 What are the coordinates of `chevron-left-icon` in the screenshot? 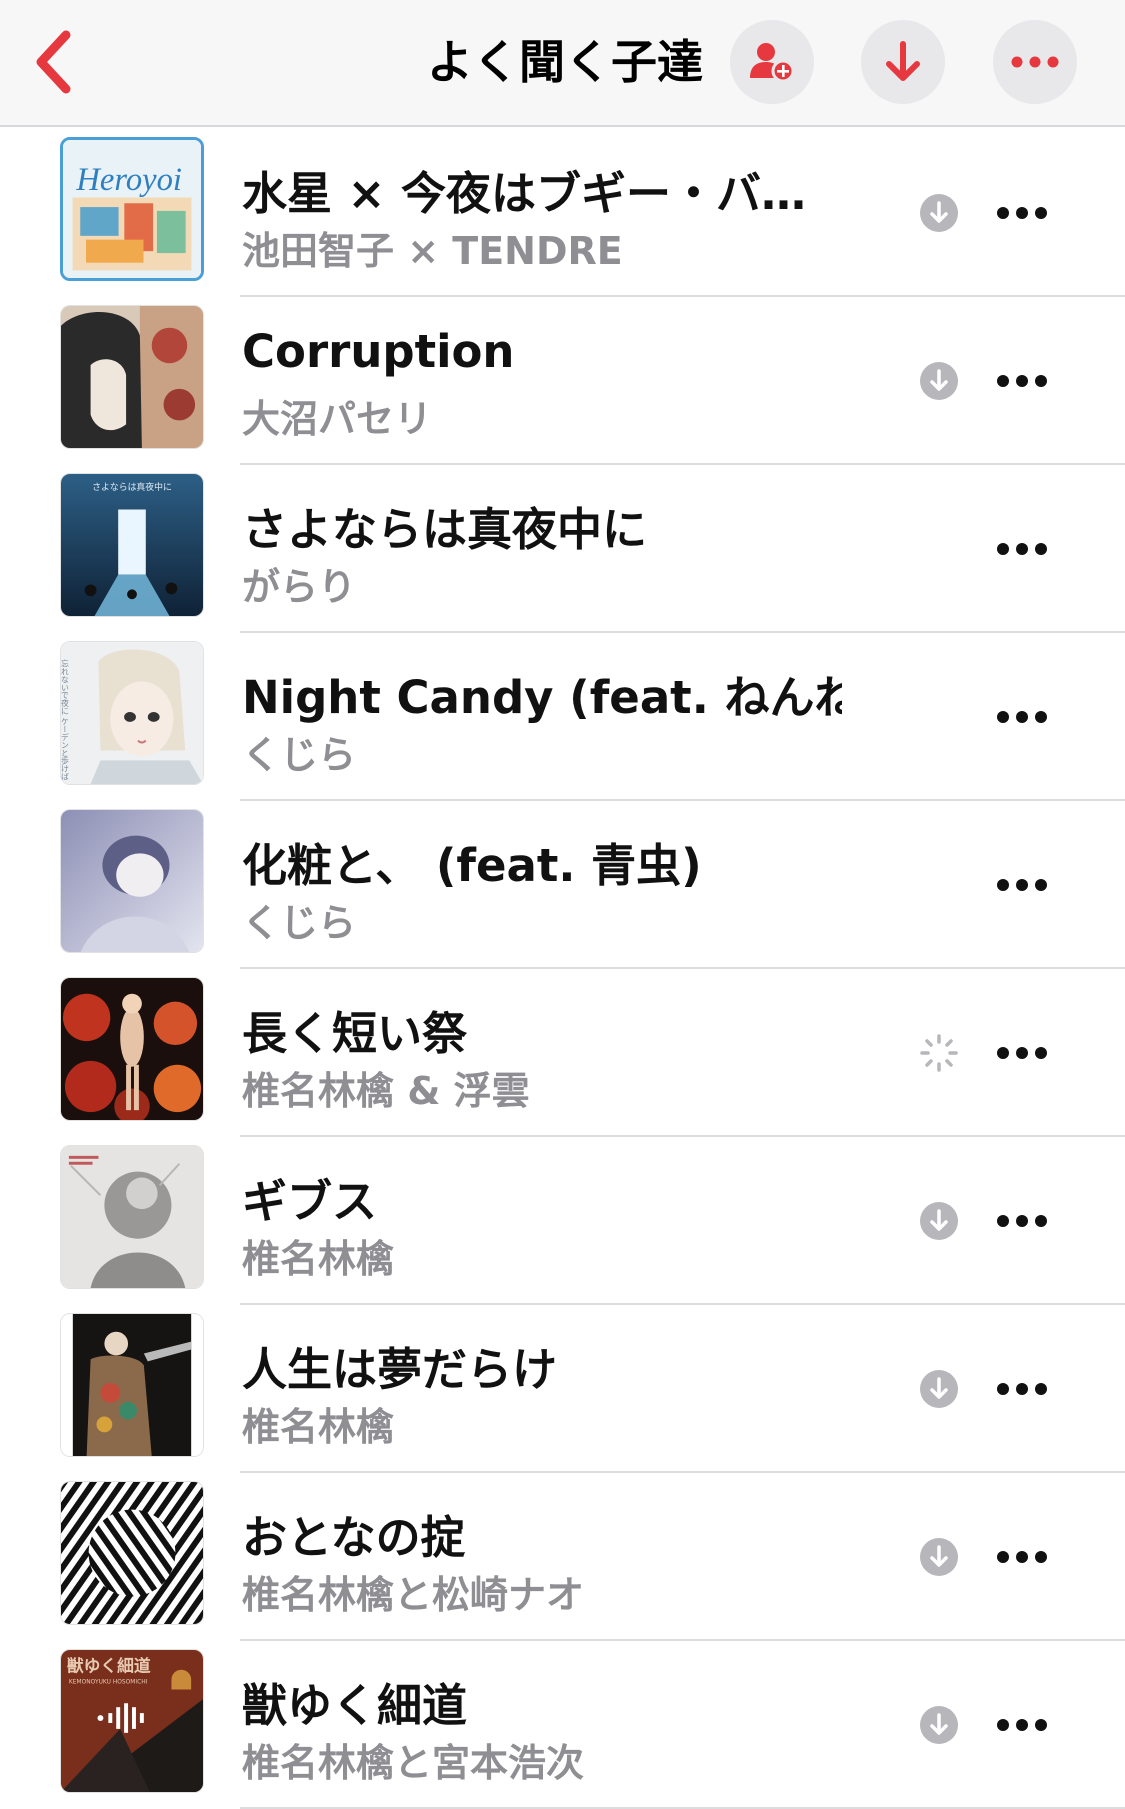 It's located at (53, 62).